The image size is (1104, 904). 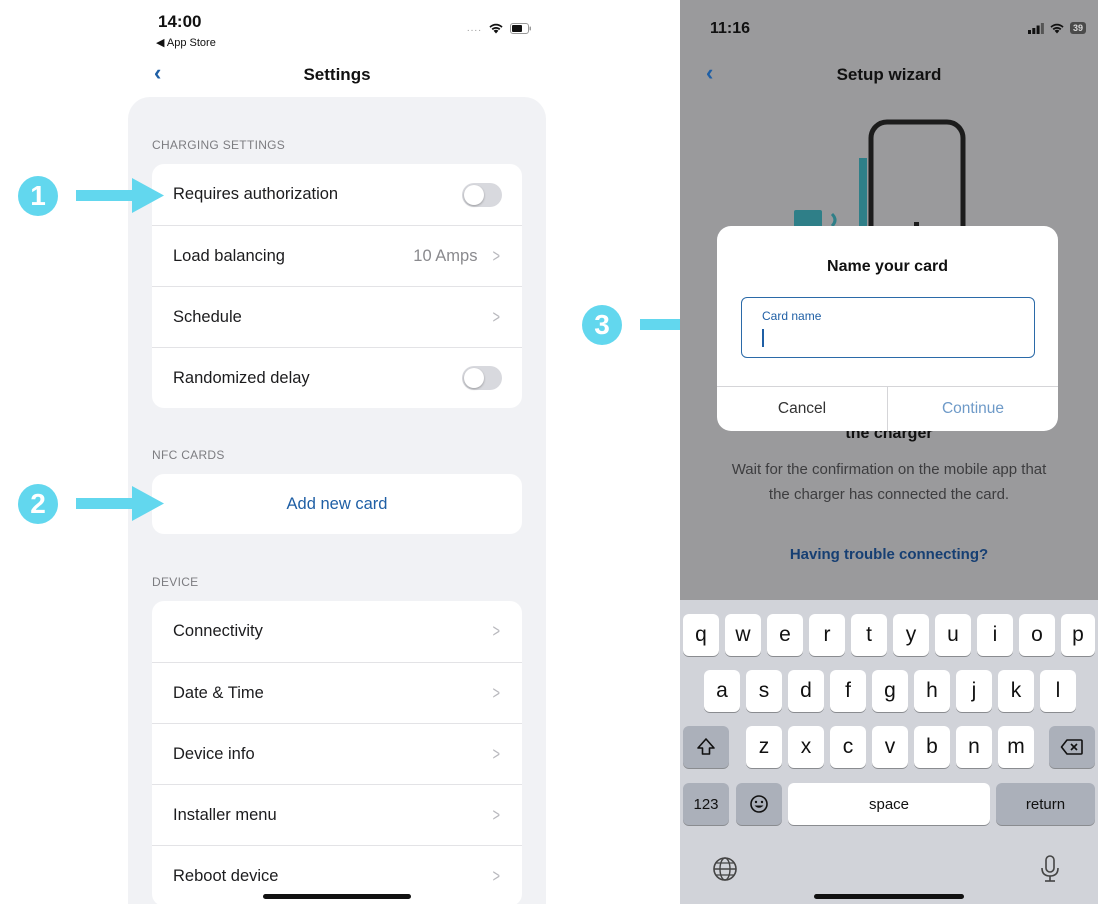 What do you see at coordinates (890, 691) in the screenshot?
I see `key-g: g` at bounding box center [890, 691].